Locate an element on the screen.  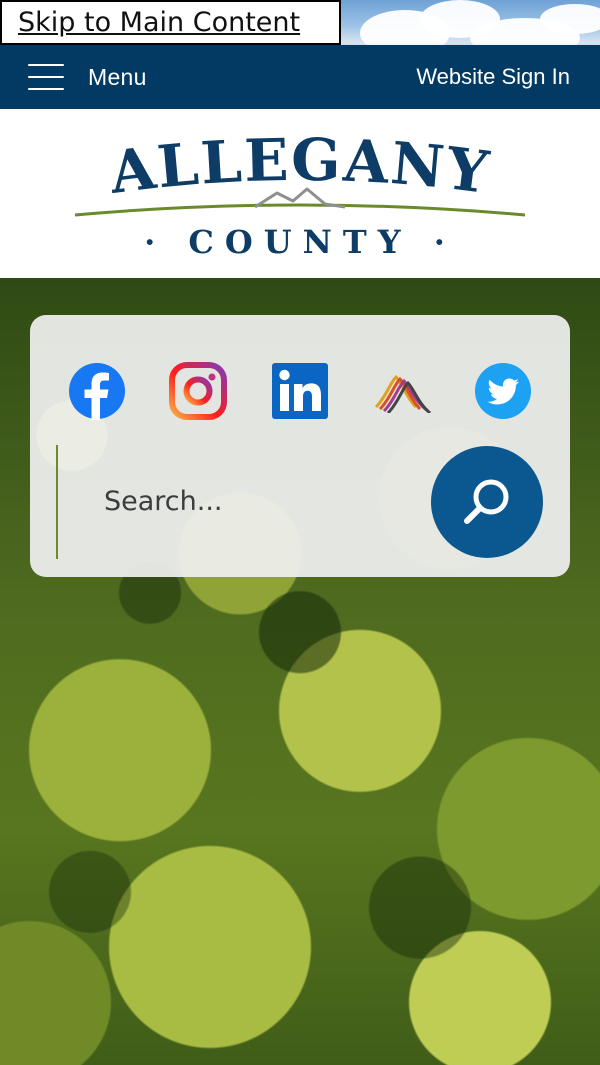
linkedin-icon is located at coordinates (300, 391).